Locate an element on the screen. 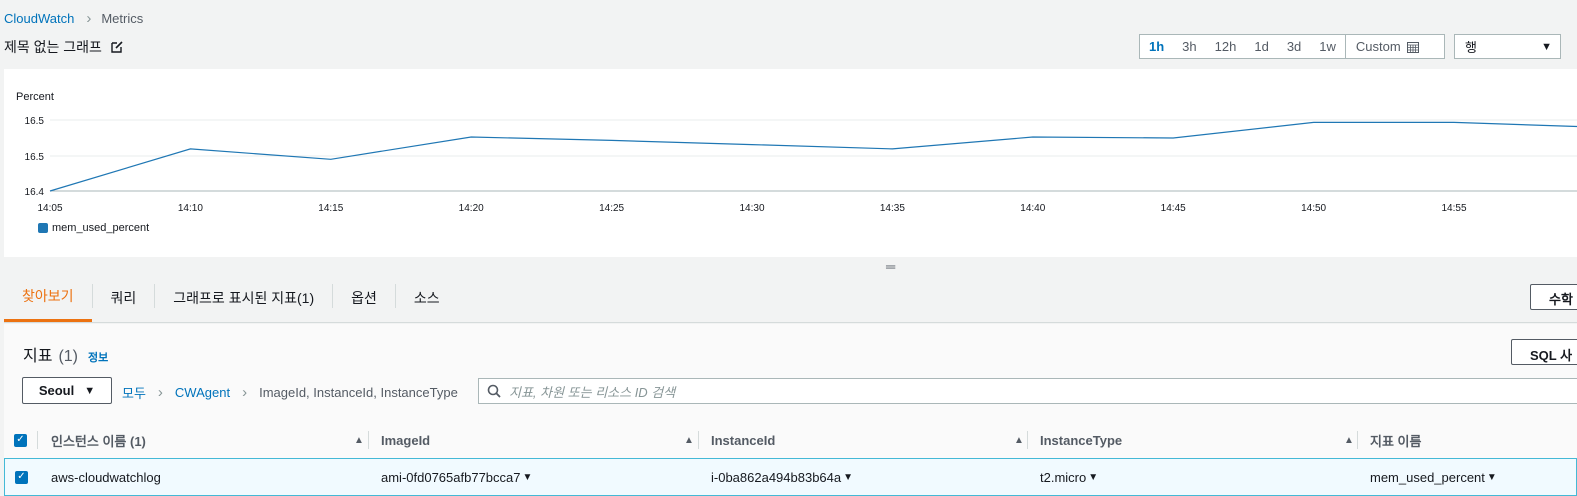 This screenshot has height=496, width=1577. x-tick-label: 14:40 is located at coordinates (1032, 208).